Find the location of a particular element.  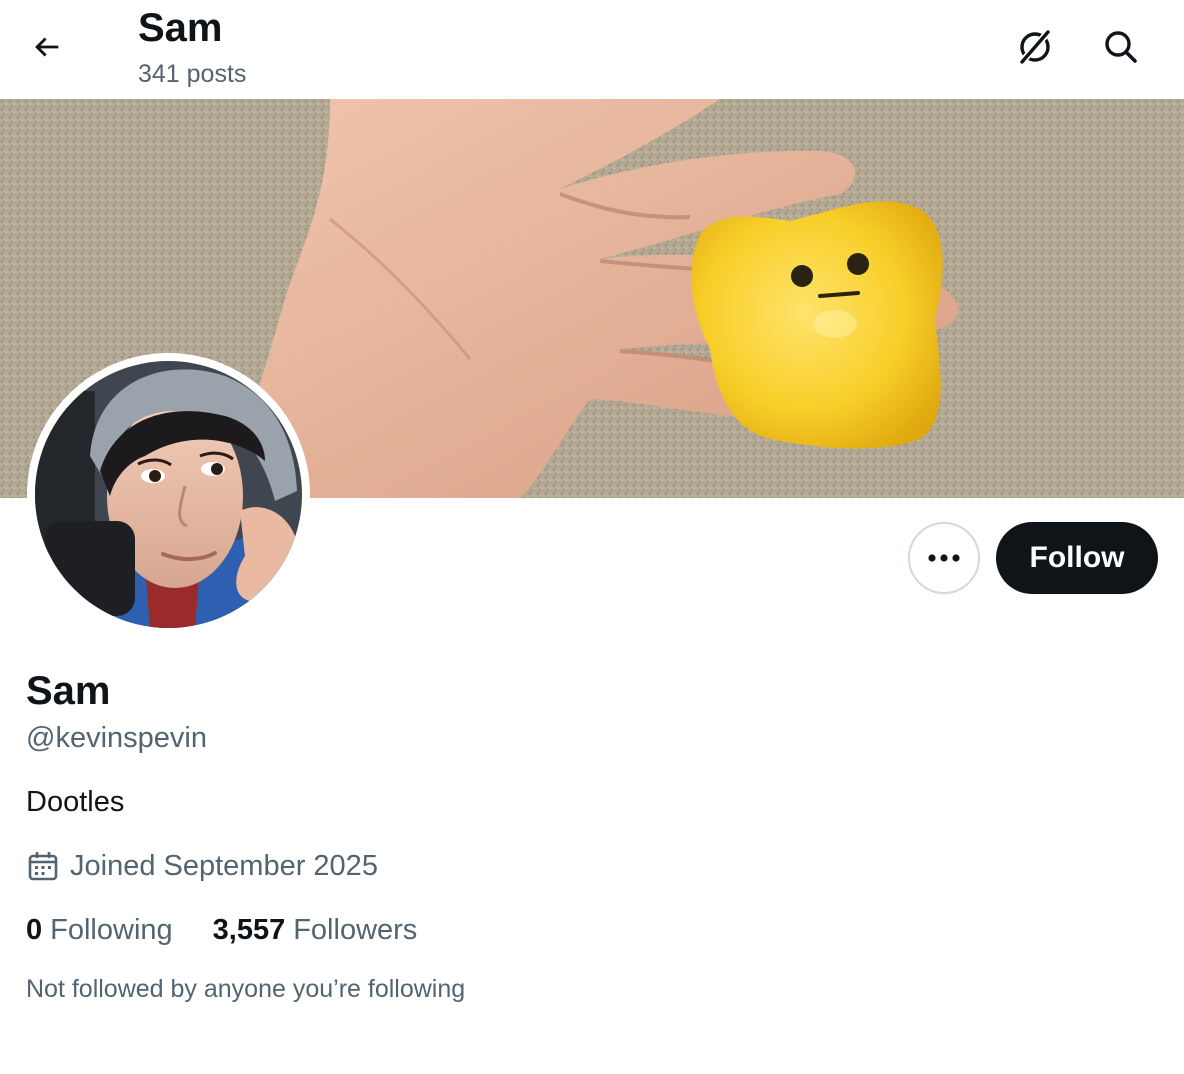

search-button is located at coordinates (1121, 47).